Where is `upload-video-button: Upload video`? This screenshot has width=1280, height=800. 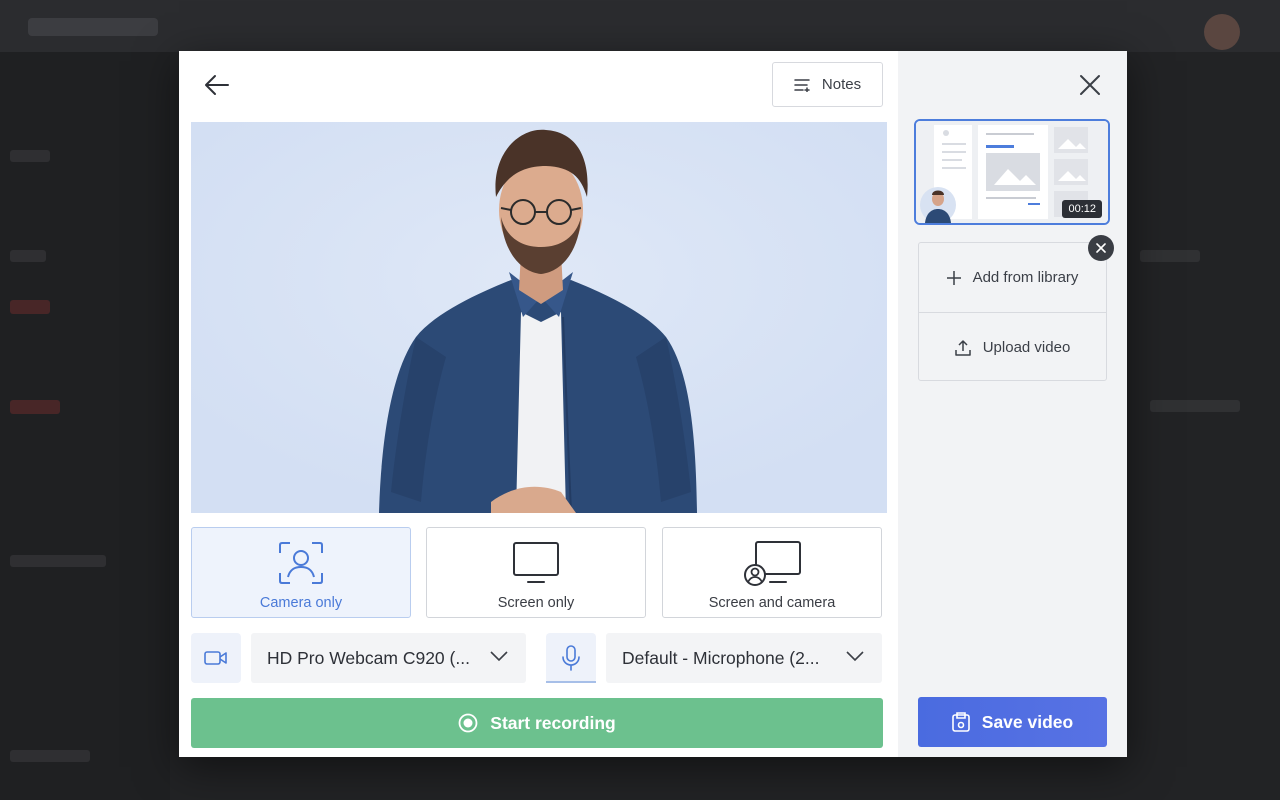 upload-video-button: Upload video is located at coordinates (1012, 347).